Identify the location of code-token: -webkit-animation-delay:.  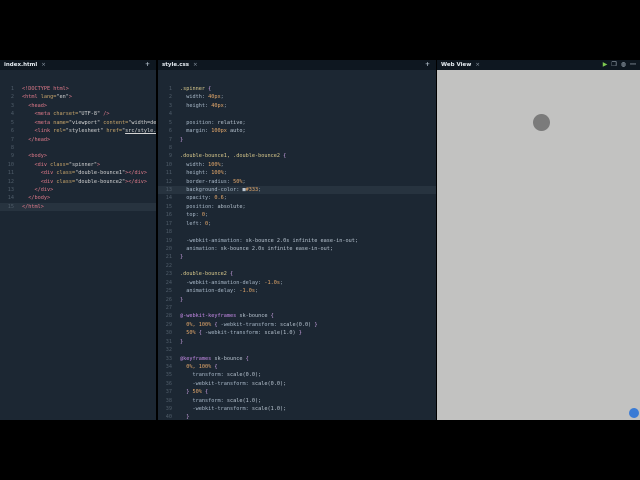
(222, 282).